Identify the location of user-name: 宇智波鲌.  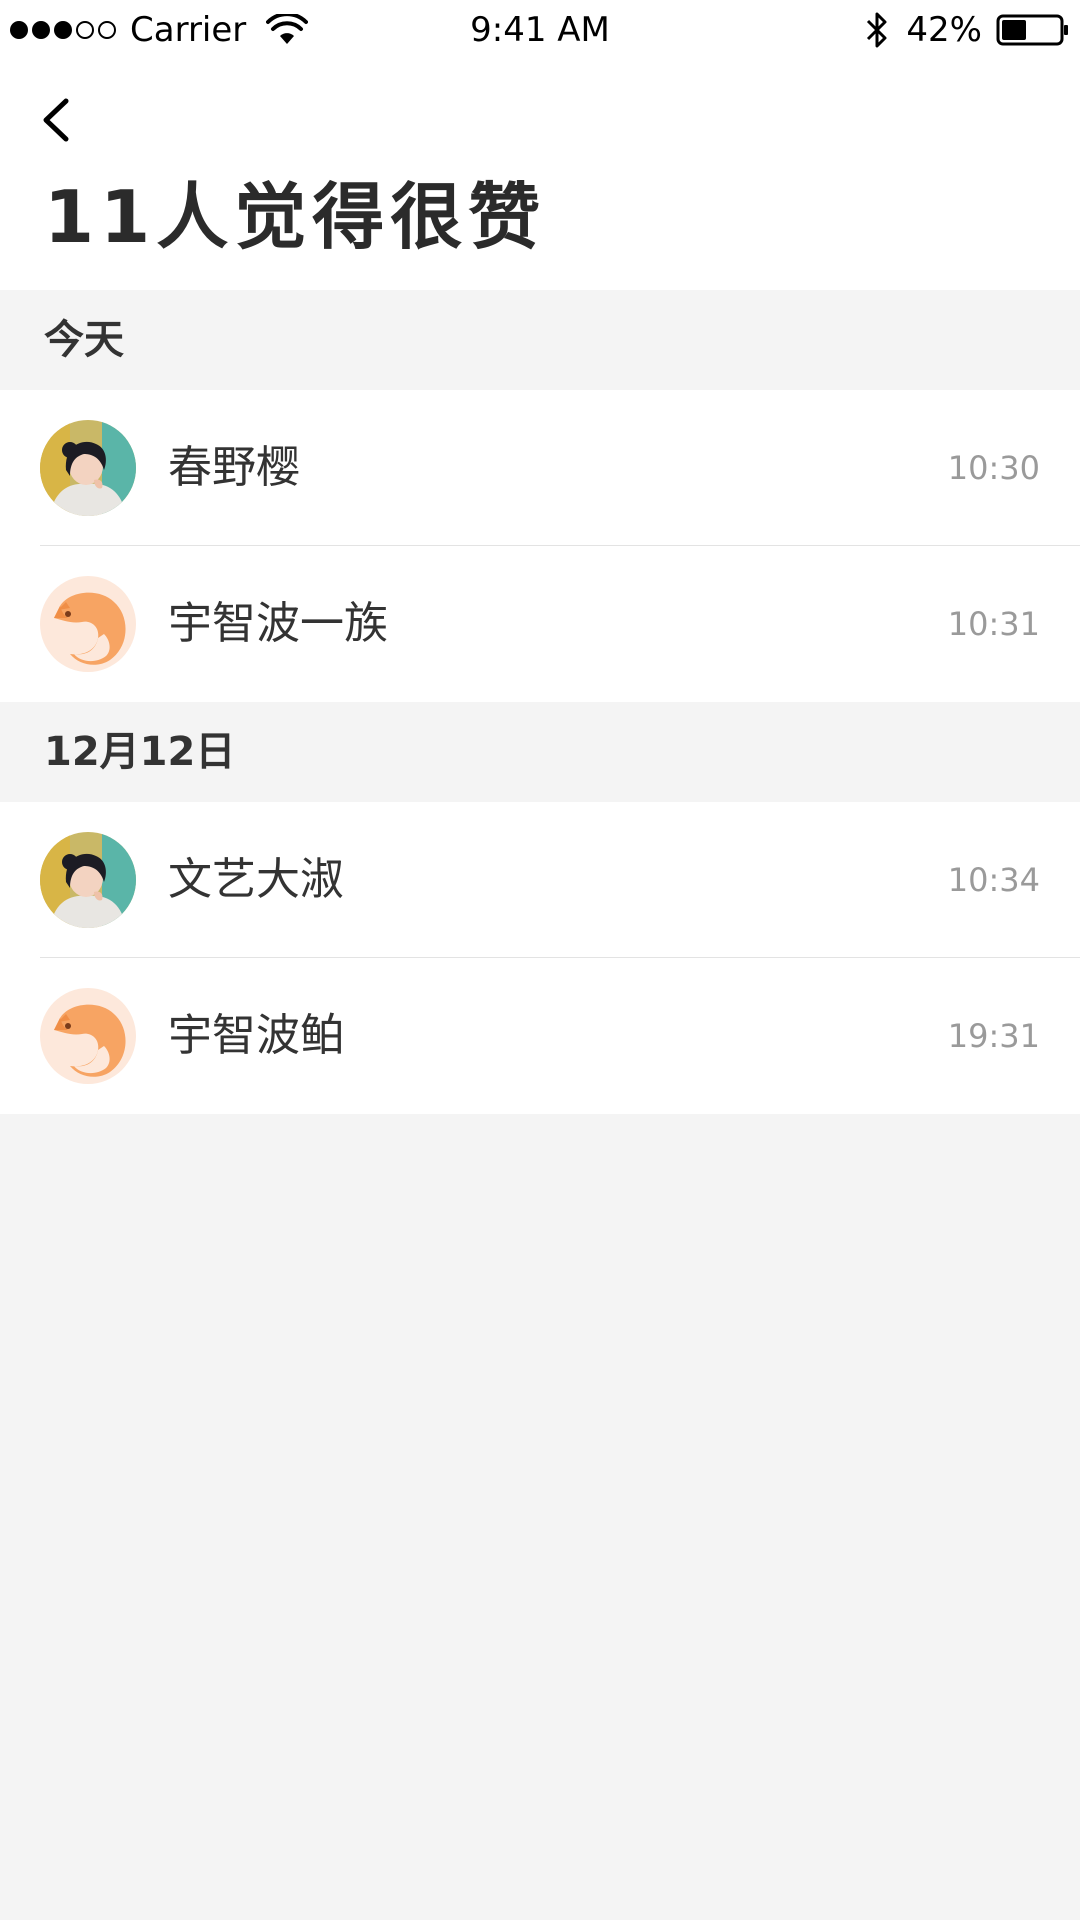
(256, 1035).